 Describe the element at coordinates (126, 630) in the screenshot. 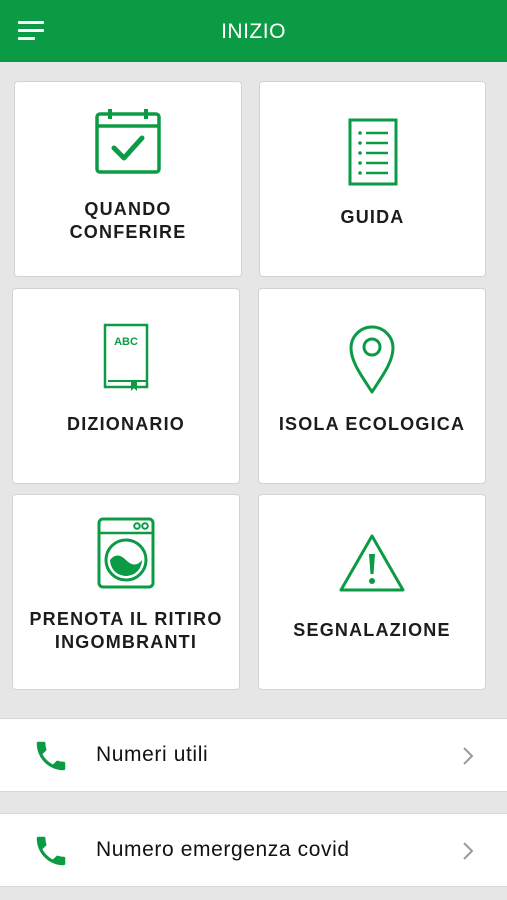

I see `tile-label: PRENOTA IL RITIRO INGOMBRANTI` at that location.